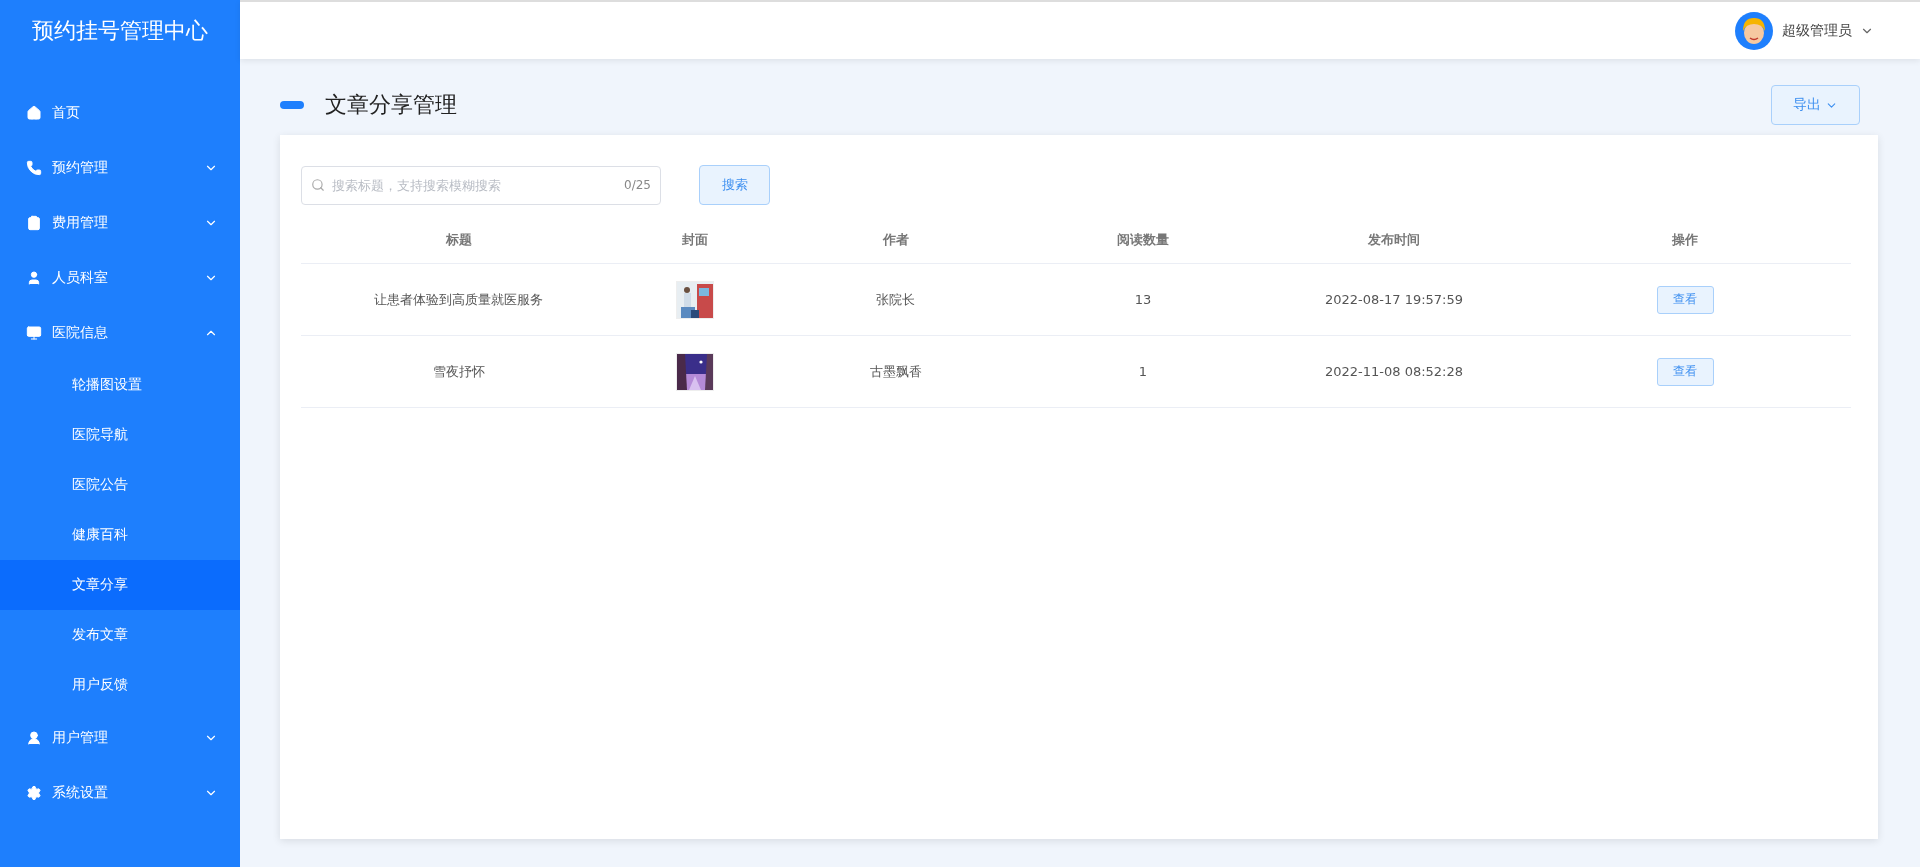  Describe the element at coordinates (120, 277) in the screenshot. I see `menu-item: 人员科室` at that location.